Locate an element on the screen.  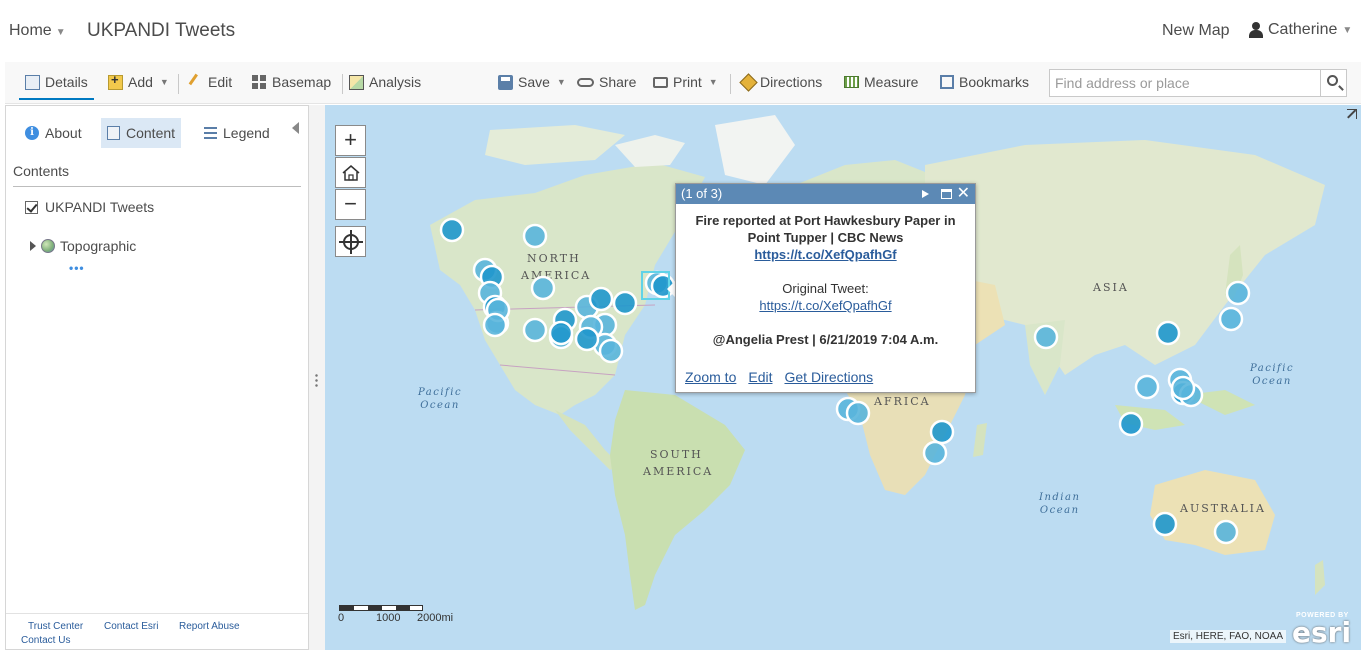
directions-button: Directions is located at coordinates (781, 82).